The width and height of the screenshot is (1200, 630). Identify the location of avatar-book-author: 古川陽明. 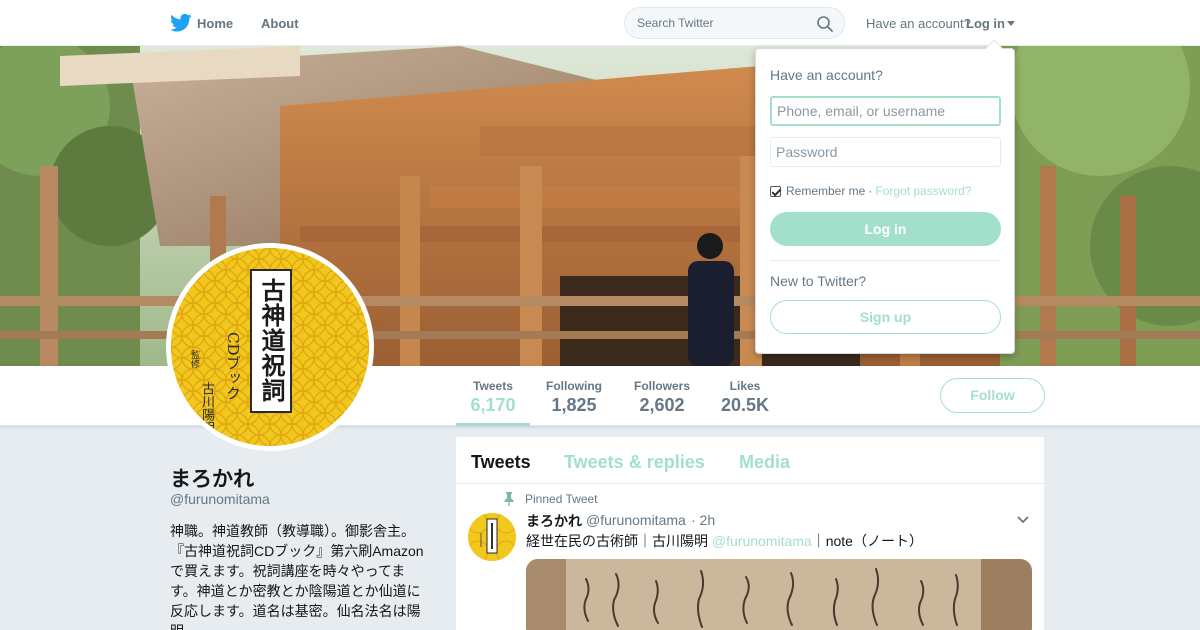
(206, 408).